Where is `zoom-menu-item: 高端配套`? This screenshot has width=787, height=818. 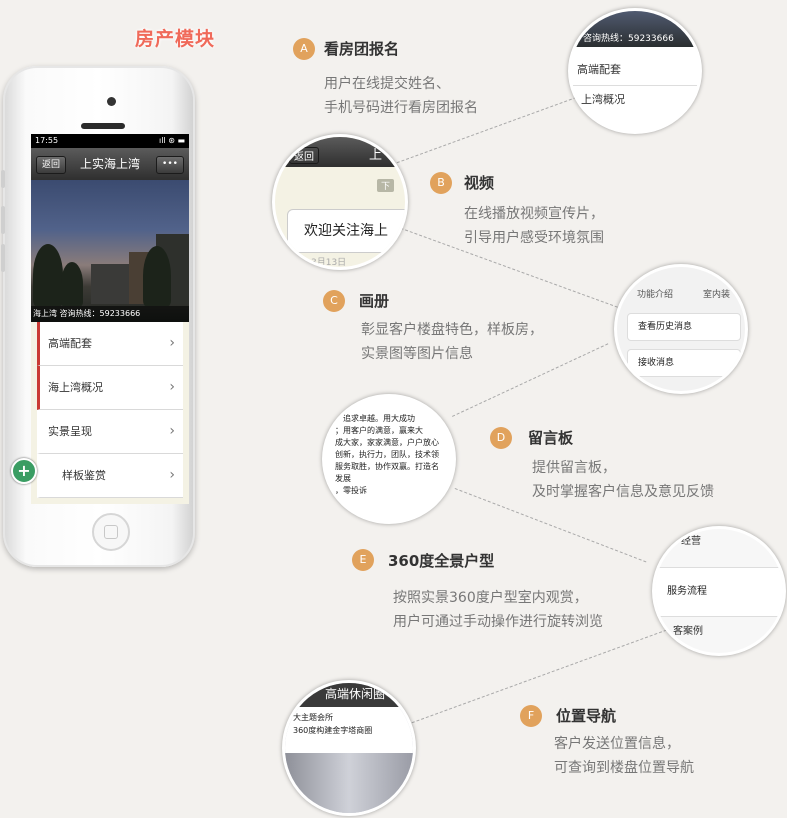 zoom-menu-item: 高端配套 is located at coordinates (635, 66).